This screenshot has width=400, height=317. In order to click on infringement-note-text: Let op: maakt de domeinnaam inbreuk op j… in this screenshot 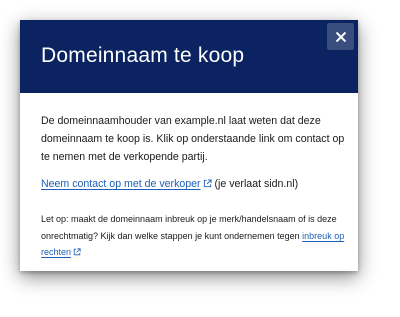, I will do `click(189, 227)`.